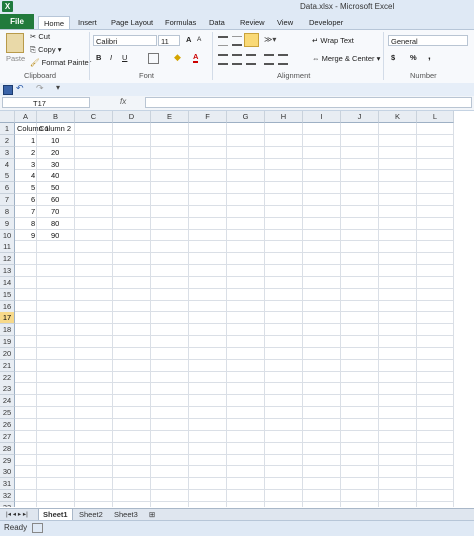 This screenshot has width=474, height=536. What do you see at coordinates (33, 236) in the screenshot?
I see `cell-a10: 9` at bounding box center [33, 236].